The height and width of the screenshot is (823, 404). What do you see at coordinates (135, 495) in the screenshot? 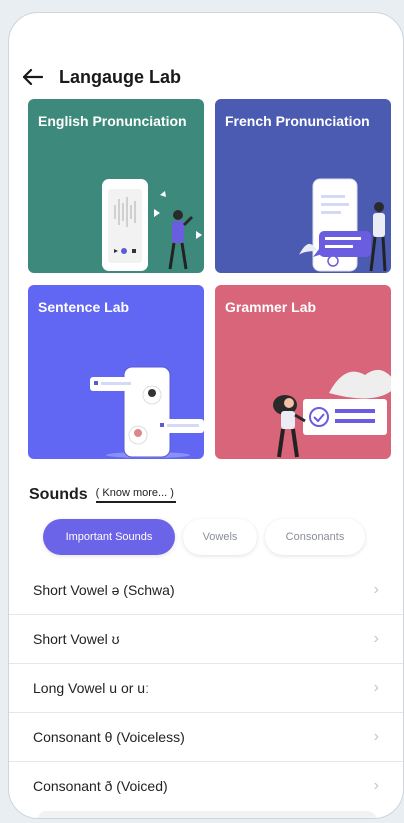
I see `know-more-link: ( Know more... )` at bounding box center [135, 495].